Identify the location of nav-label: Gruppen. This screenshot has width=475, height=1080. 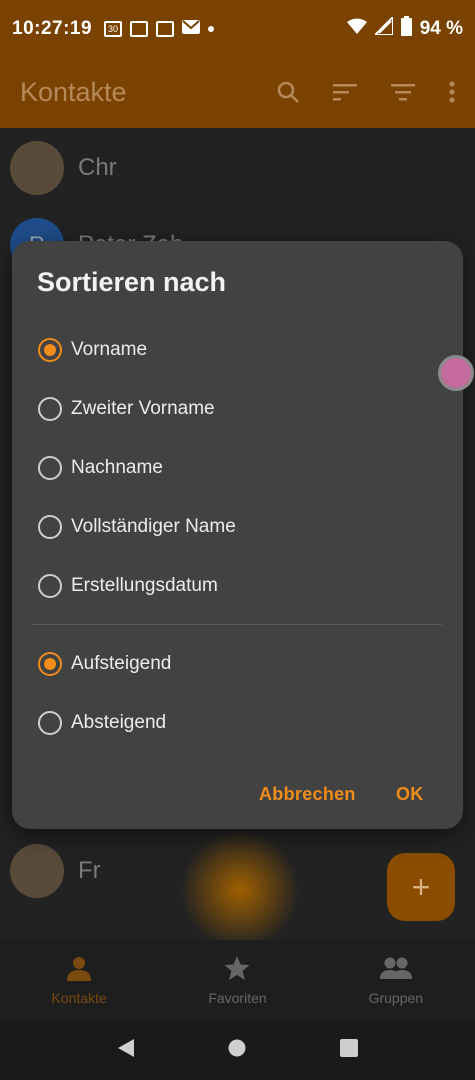
(396, 997).